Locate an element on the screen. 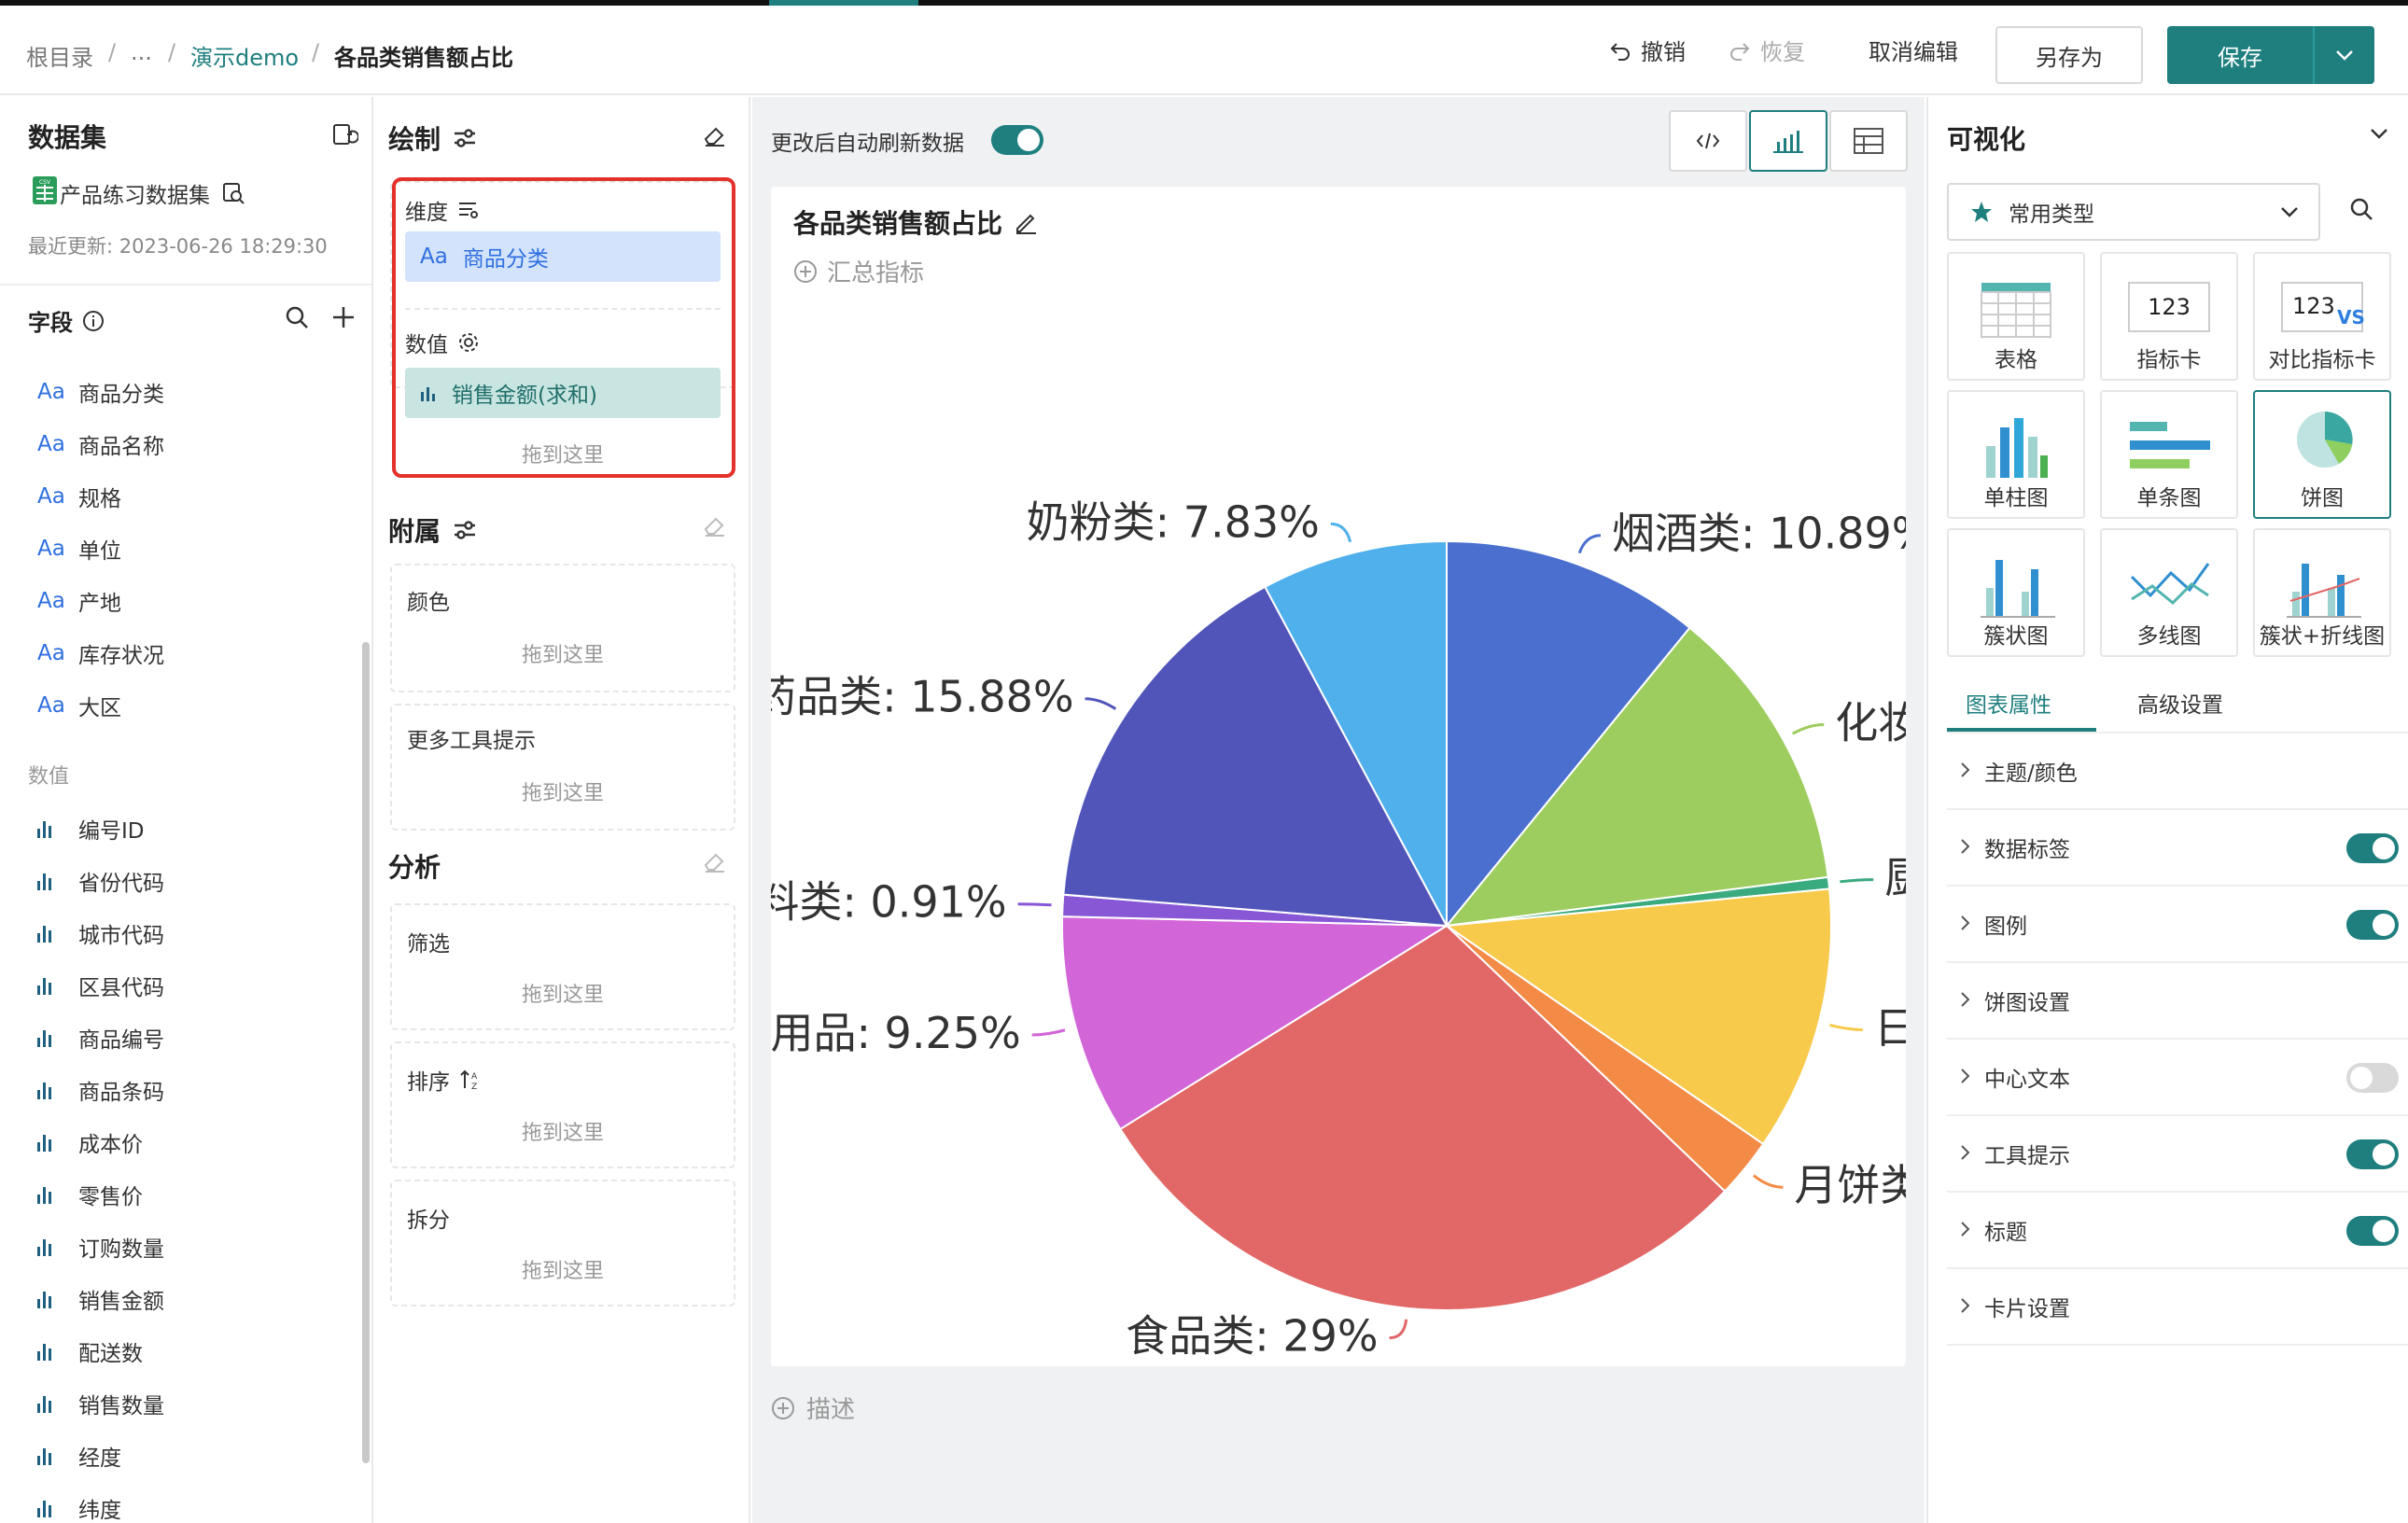  field-name: 配送数 is located at coordinates (110, 1354).